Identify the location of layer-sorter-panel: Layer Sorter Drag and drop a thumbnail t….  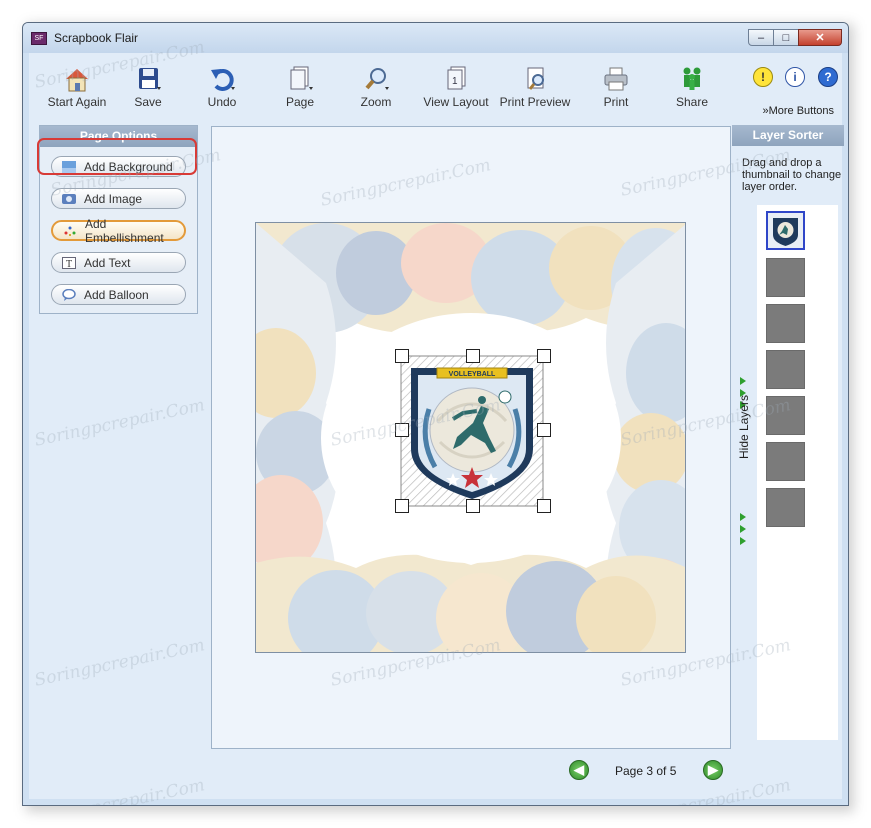
(788, 435).